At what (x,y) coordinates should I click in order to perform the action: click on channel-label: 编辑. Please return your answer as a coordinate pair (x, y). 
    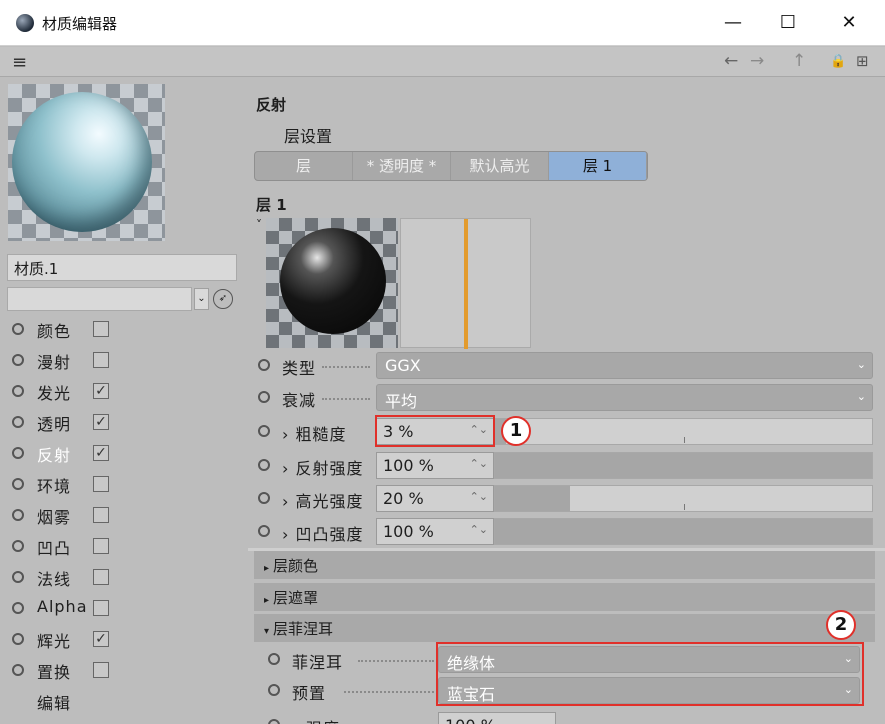
    Looking at the image, I should click on (54, 703).